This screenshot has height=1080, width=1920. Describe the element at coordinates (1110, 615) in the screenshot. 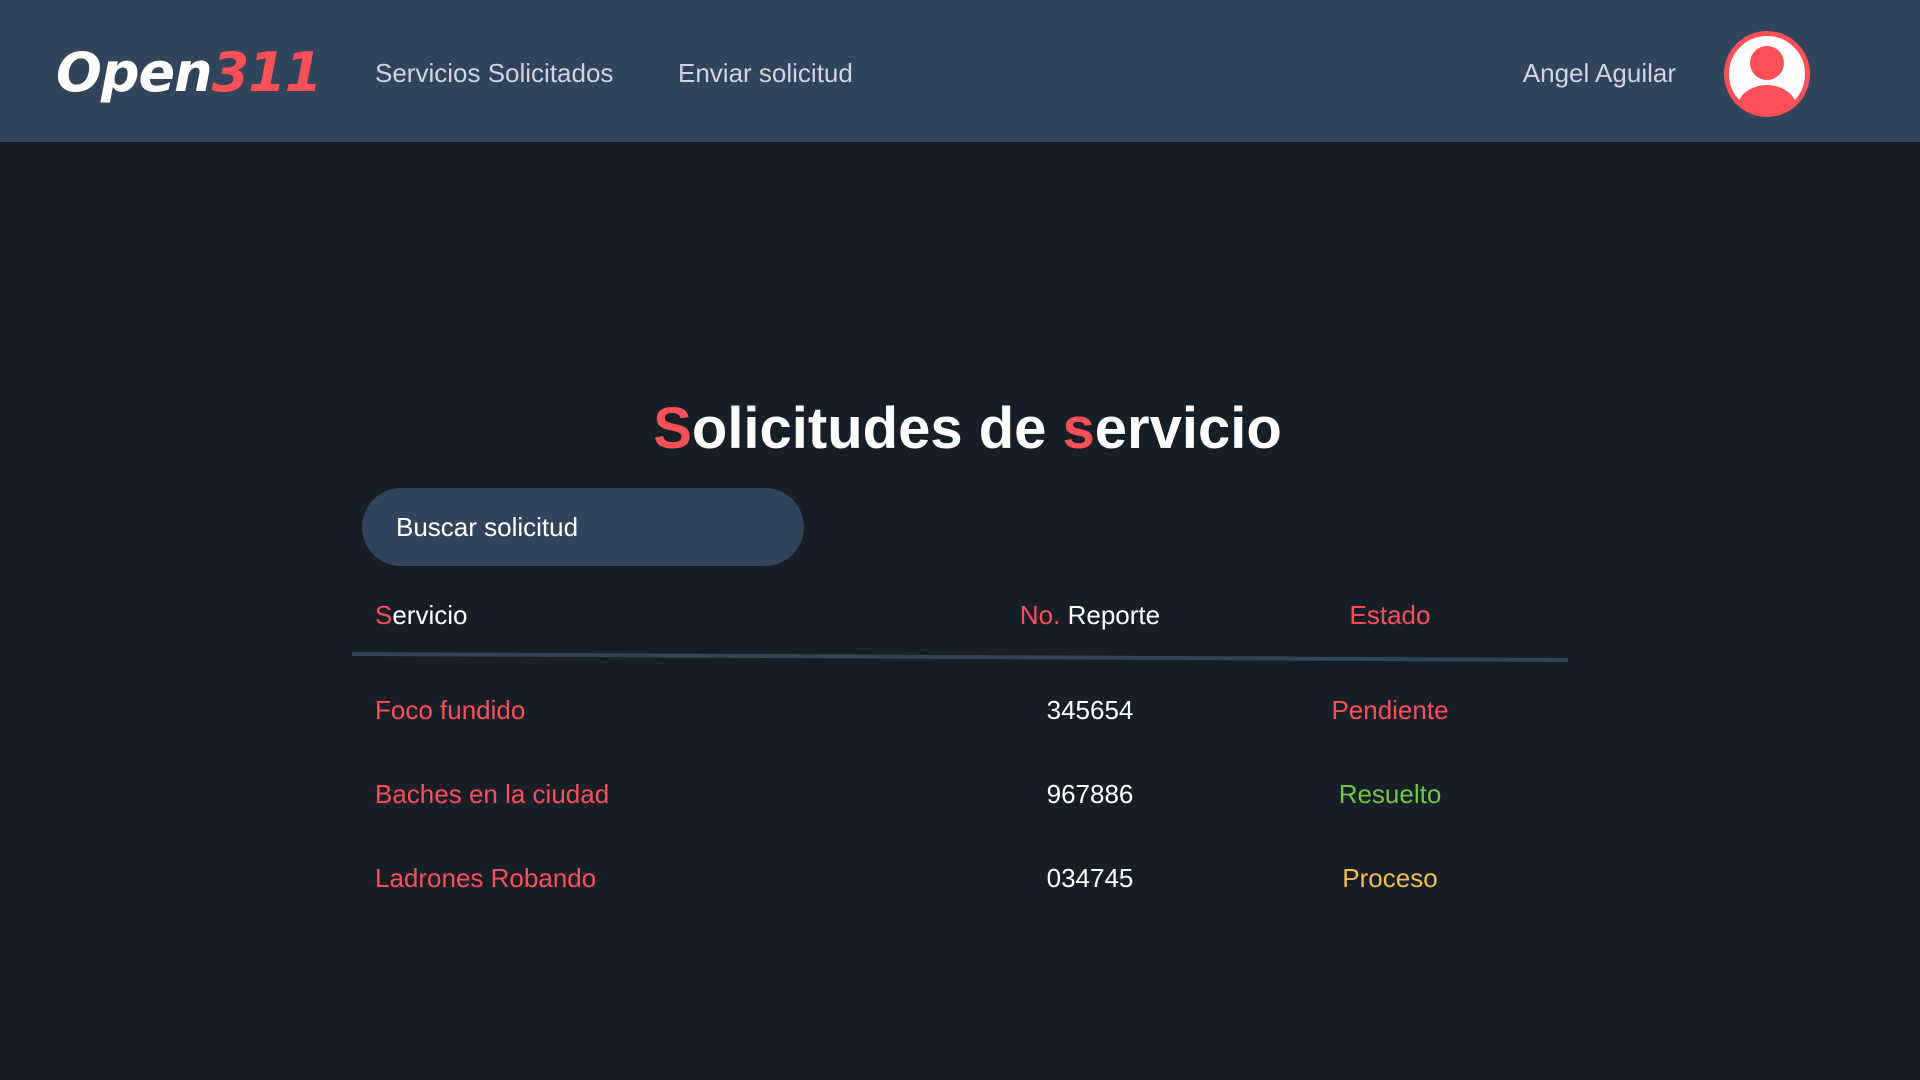

I see `column-header-text: Reporte` at that location.